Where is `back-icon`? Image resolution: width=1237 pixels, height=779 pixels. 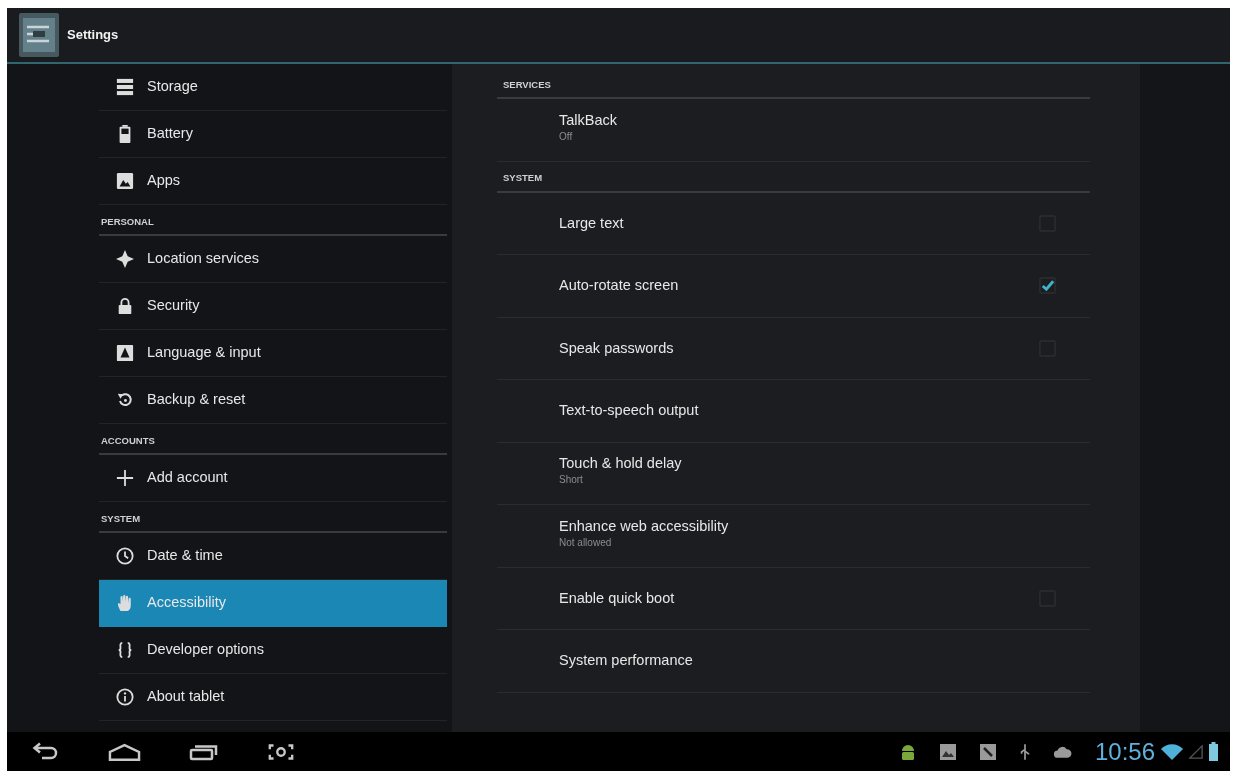
back-icon is located at coordinates (45, 751).